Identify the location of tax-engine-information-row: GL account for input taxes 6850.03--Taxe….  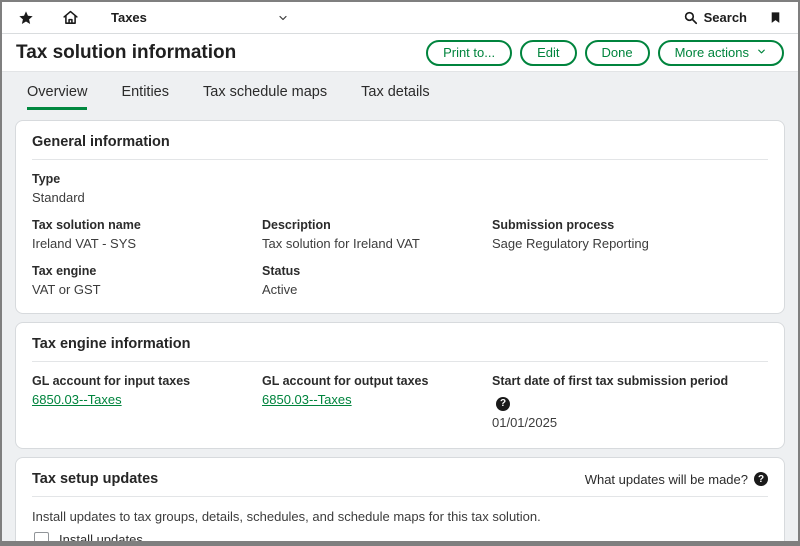
(400, 404).